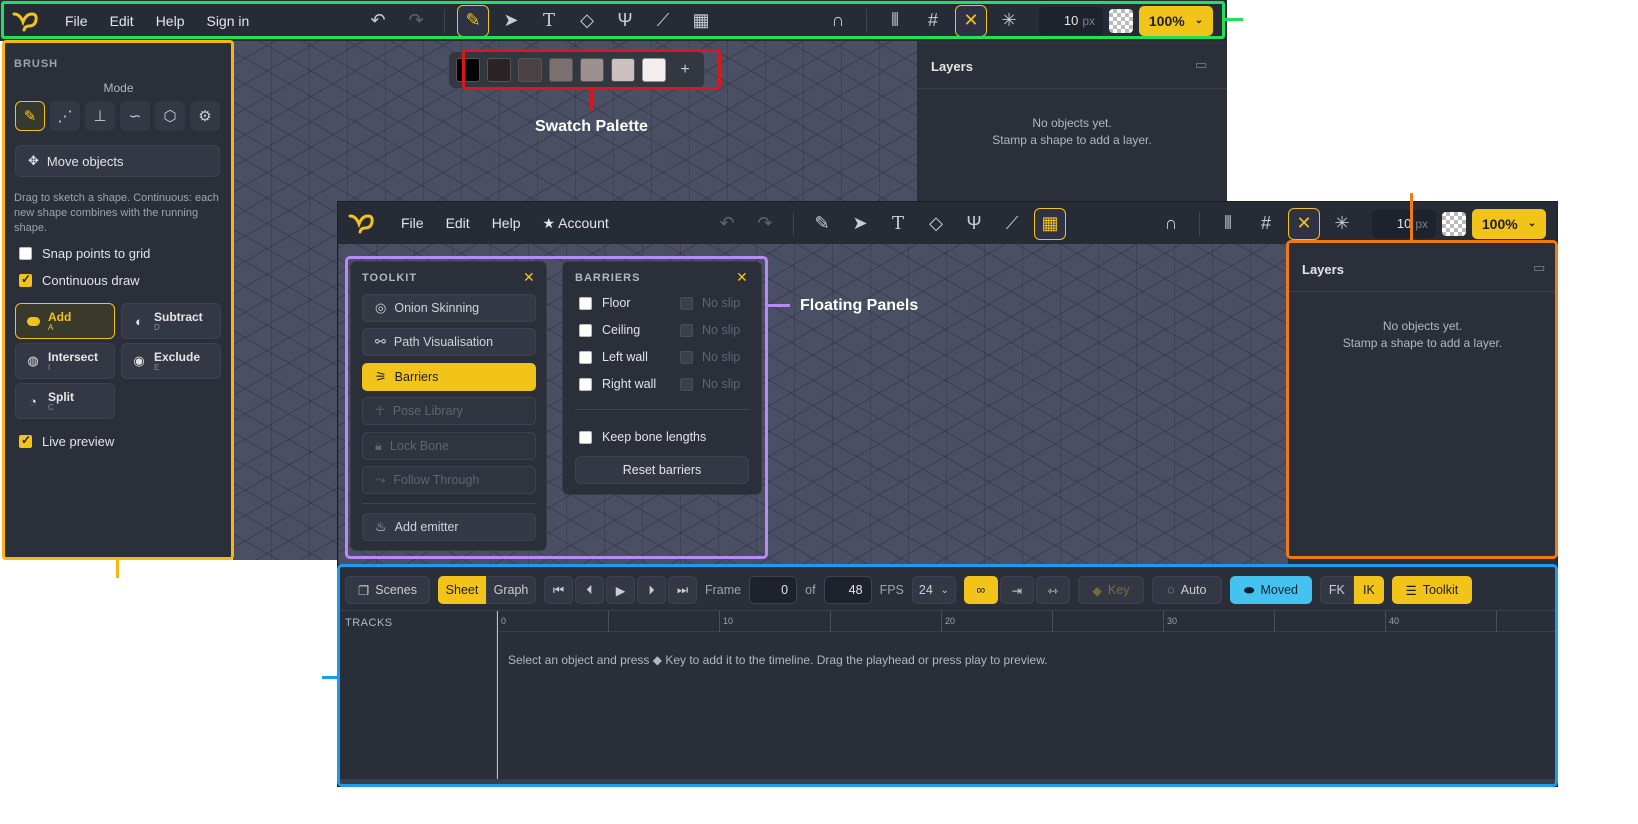 This screenshot has width=1638, height=824. What do you see at coordinates (1228, 224) in the screenshot?
I see `flip-icon: ⫴` at bounding box center [1228, 224].